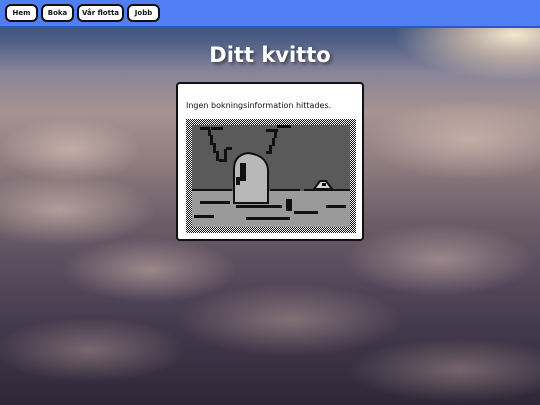 This screenshot has height=405, width=540. What do you see at coordinates (100, 13) in the screenshot?
I see `nav-button-var-flotta: Vår flotta` at bounding box center [100, 13].